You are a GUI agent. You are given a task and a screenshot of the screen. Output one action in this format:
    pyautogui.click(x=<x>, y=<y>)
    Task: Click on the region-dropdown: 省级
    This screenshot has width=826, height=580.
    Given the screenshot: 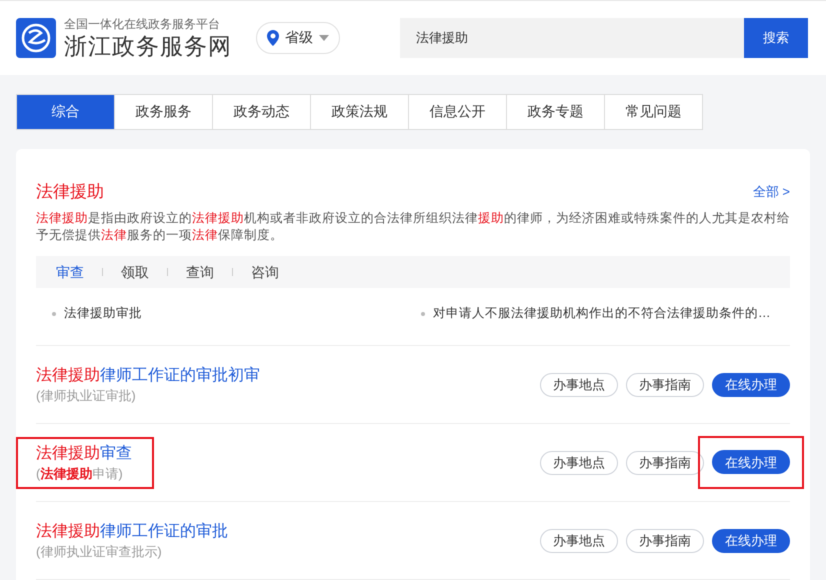 What is the action you would take?
    pyautogui.click(x=298, y=38)
    